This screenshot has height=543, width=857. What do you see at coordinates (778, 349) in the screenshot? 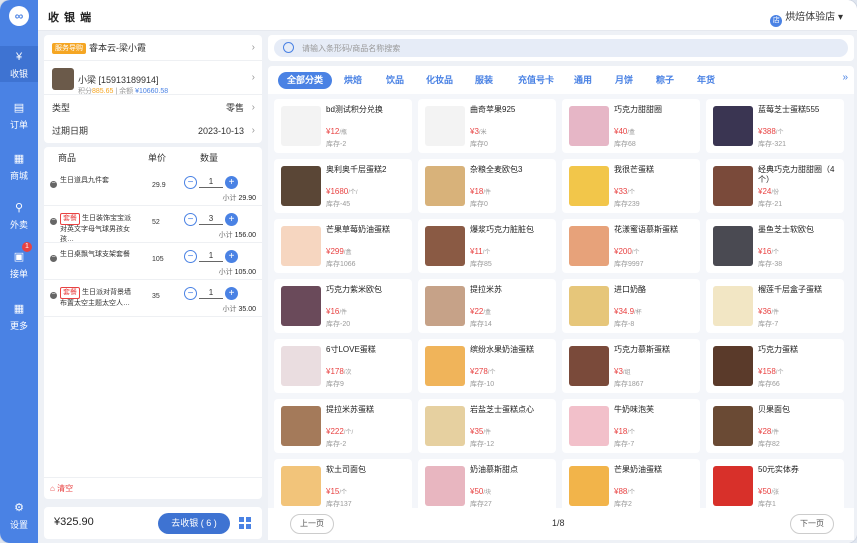
I see `product-name: 巧克力蛋糕` at bounding box center [778, 349].